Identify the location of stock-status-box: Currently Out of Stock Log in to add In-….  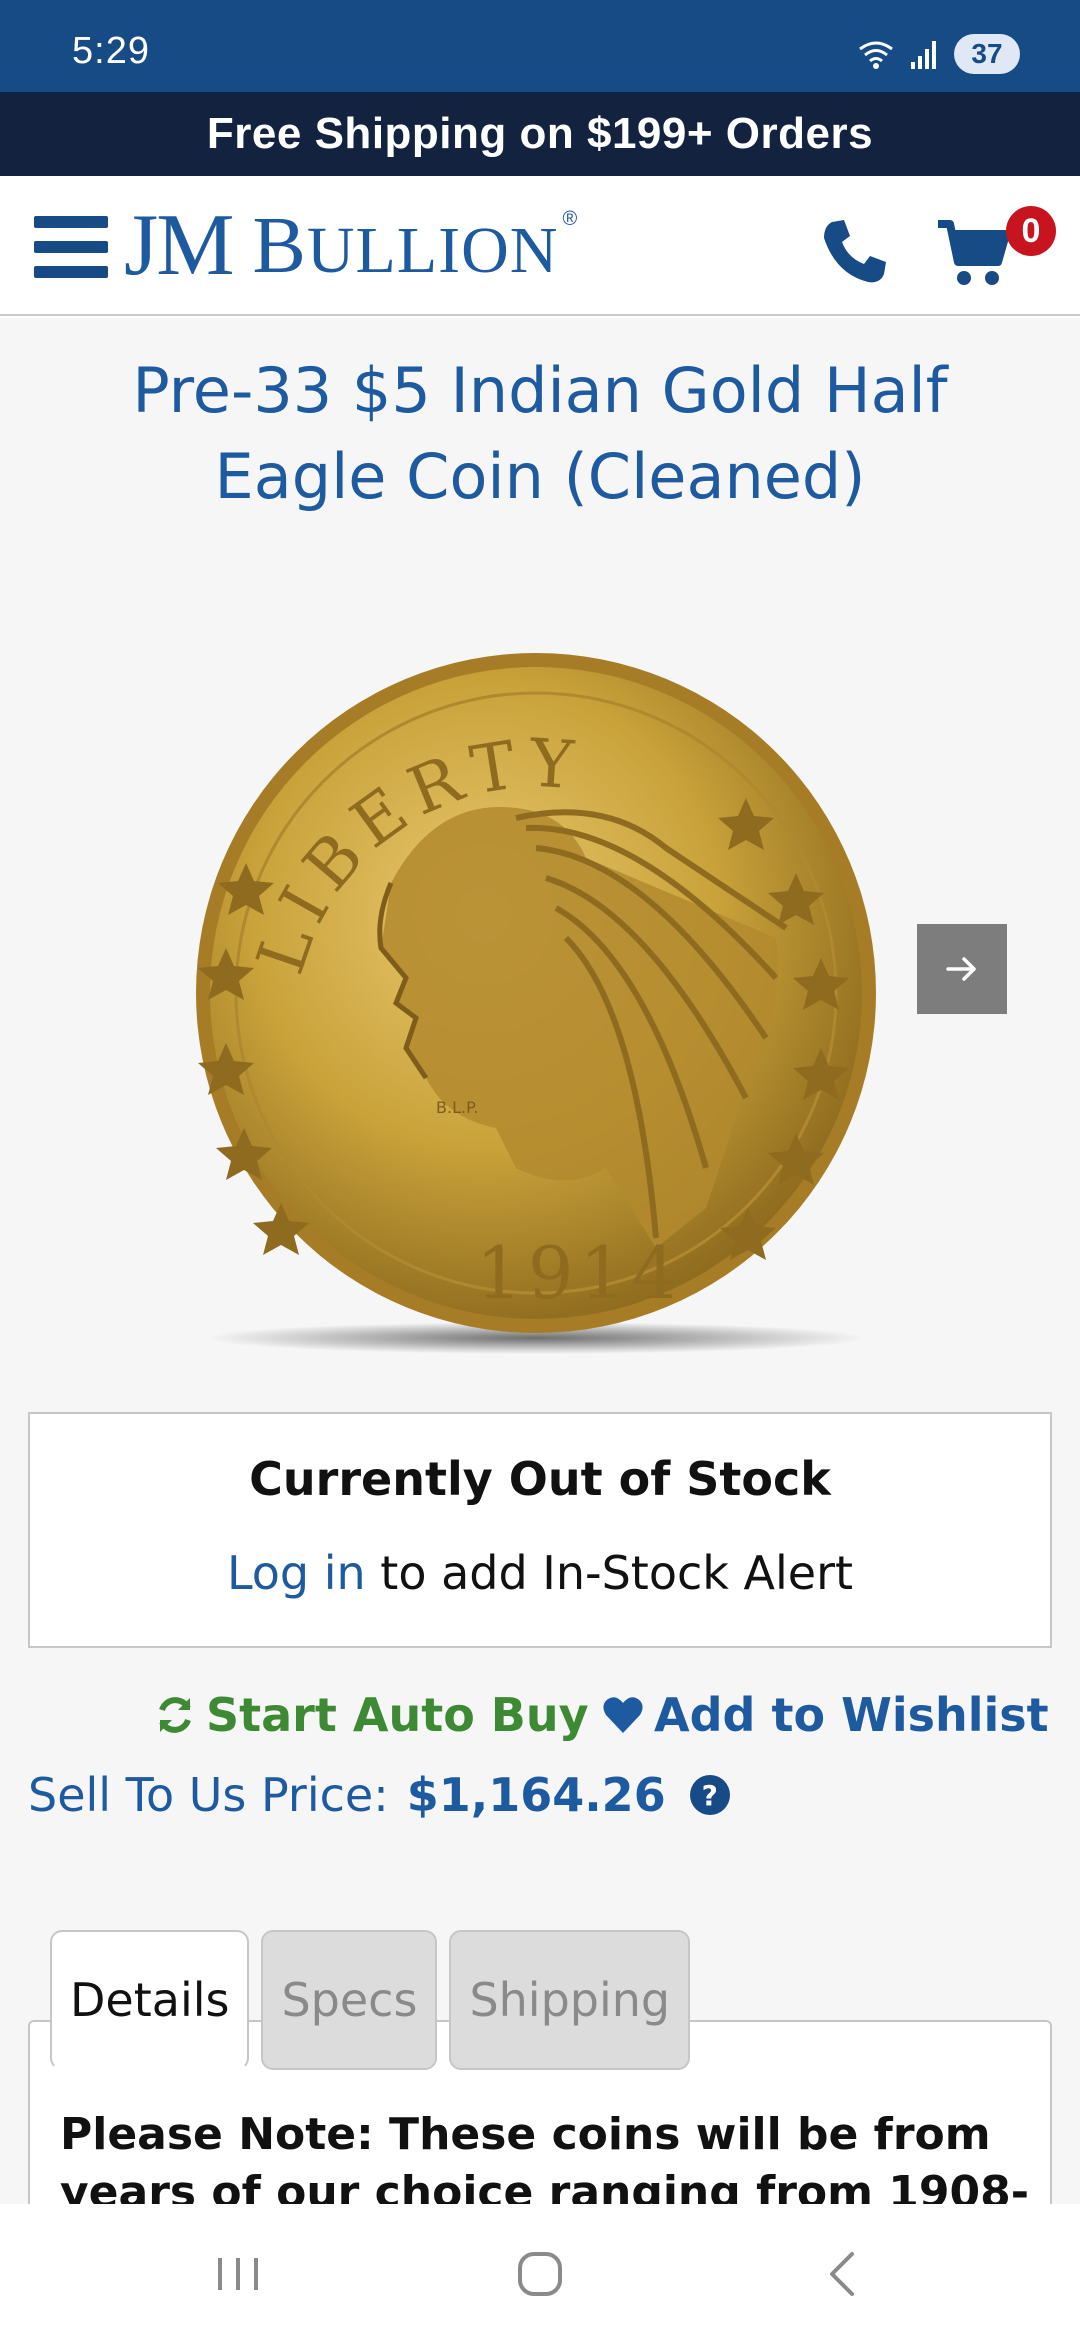
(540, 1530).